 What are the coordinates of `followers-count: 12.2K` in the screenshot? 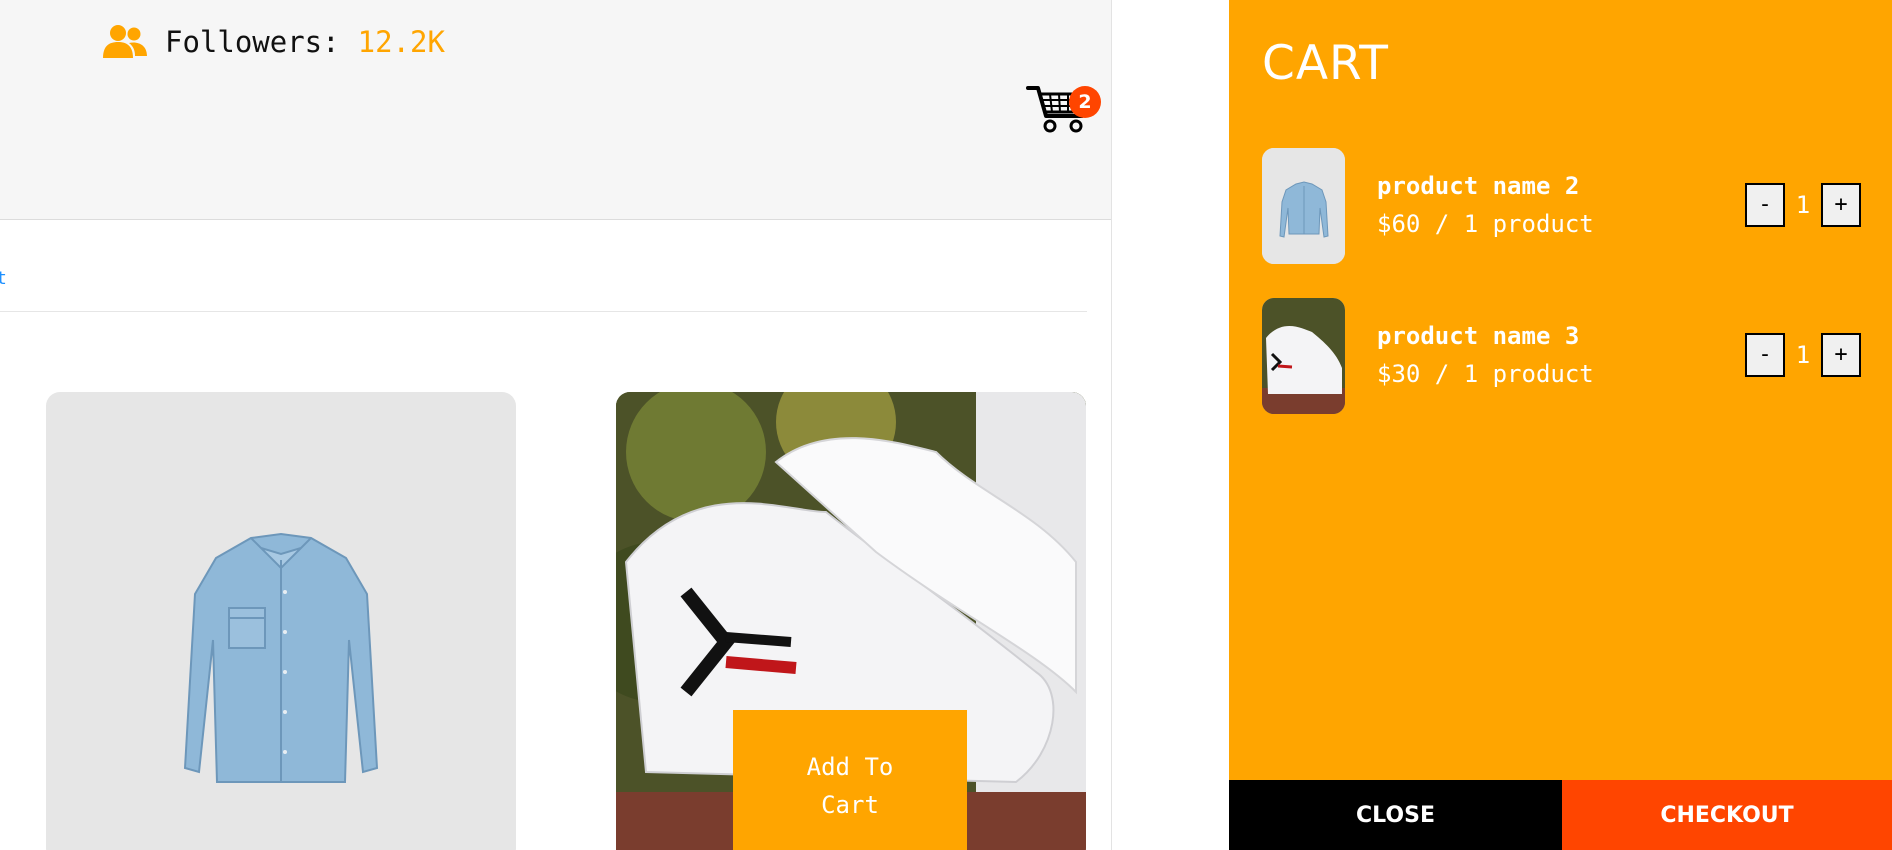 It's located at (401, 42).